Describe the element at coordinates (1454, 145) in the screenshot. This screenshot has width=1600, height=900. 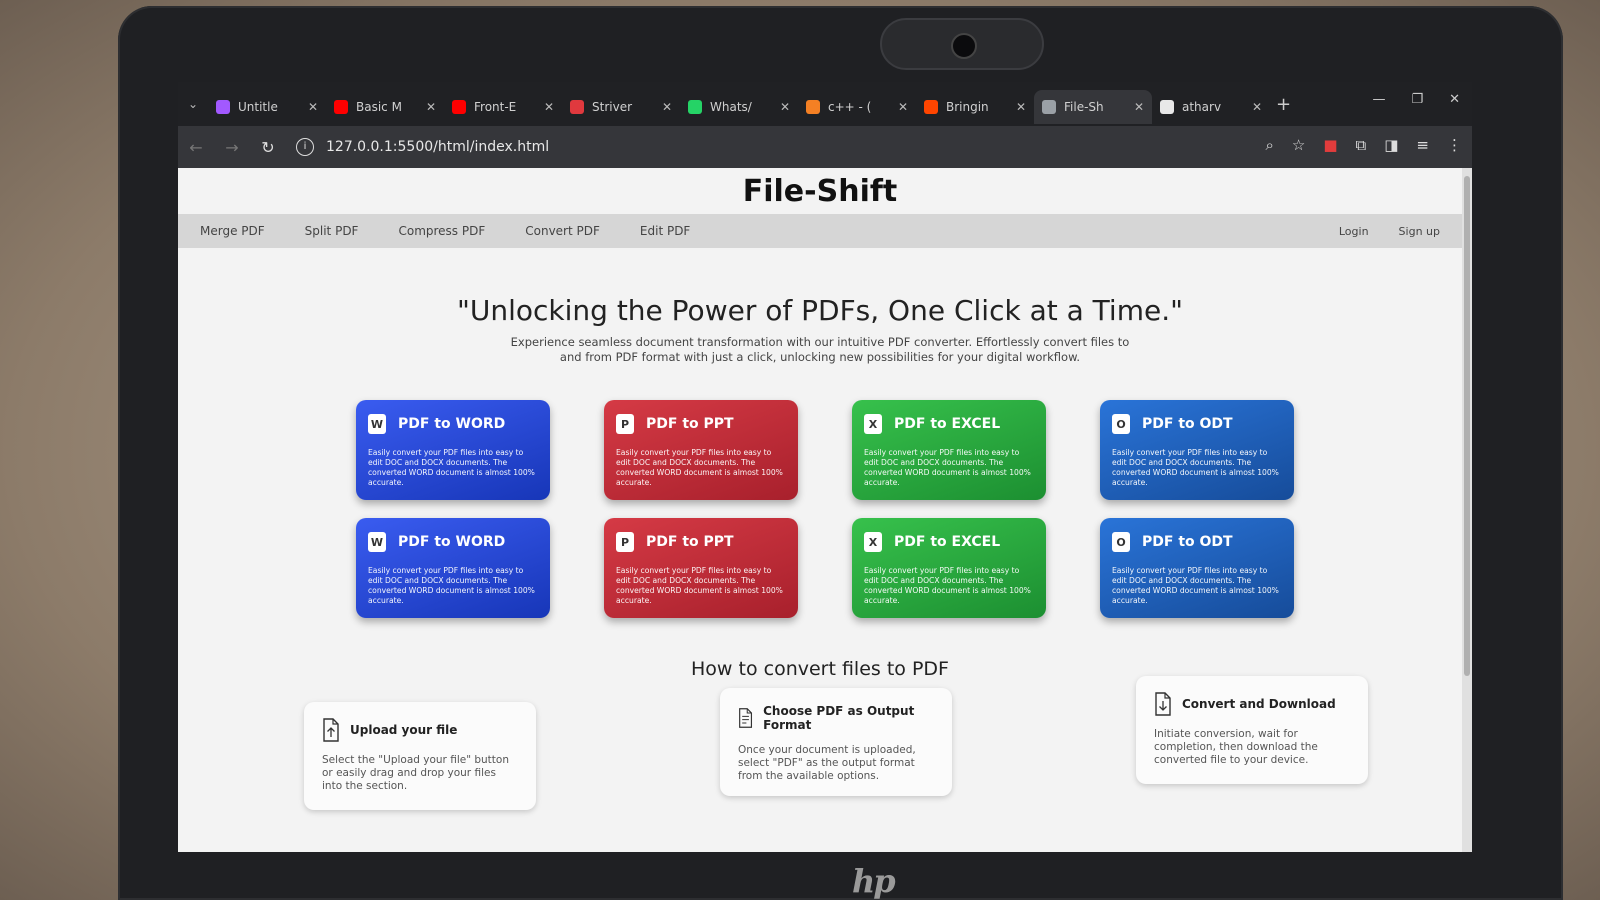
I see `browser-menu-icon: ⋮` at that location.